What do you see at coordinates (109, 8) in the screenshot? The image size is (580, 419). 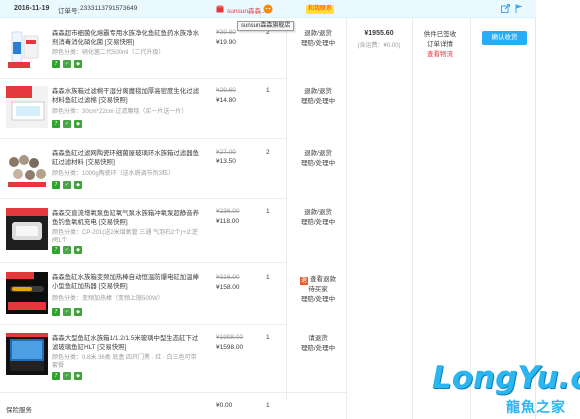 I see `order-number: 2333113791573649` at bounding box center [109, 8].